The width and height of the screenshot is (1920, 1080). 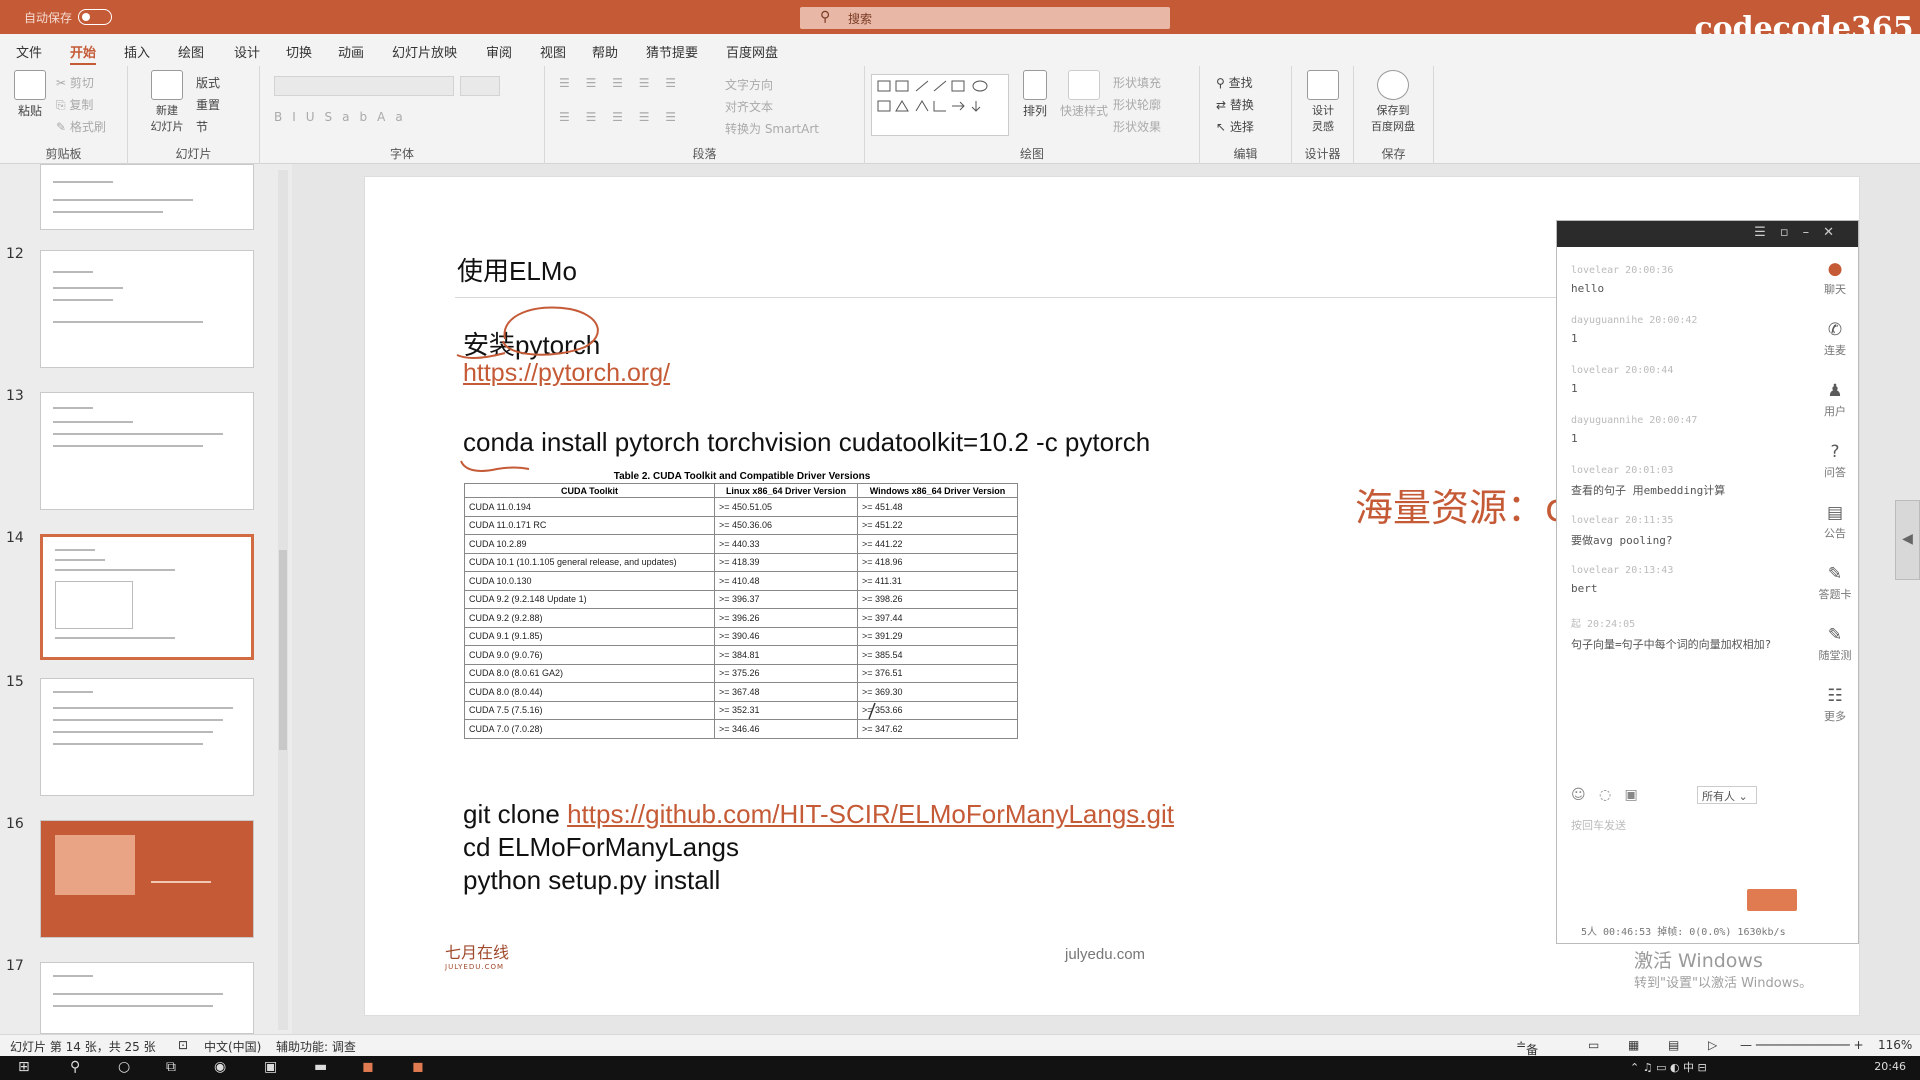 I want to click on thumbnail-scrollbar, so click(x=283, y=600).